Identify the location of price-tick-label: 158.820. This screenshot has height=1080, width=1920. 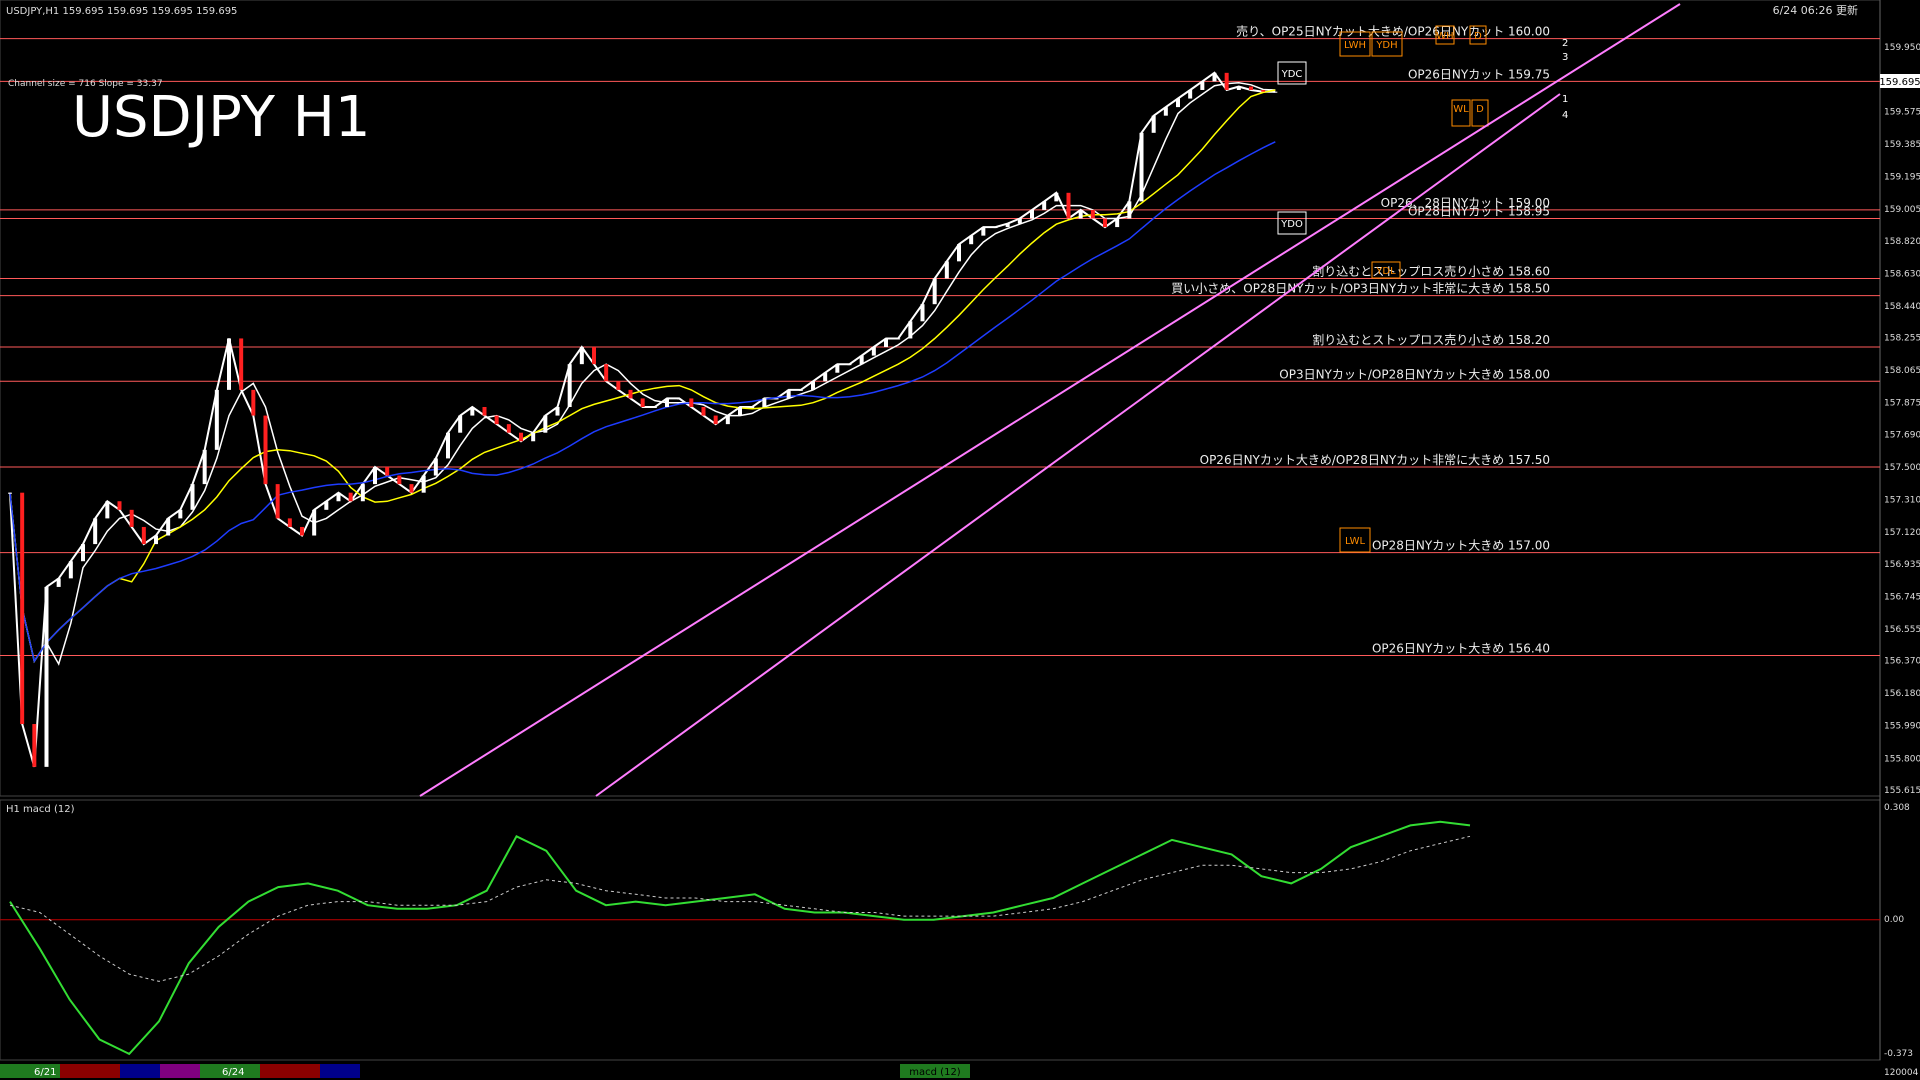
(1902, 242).